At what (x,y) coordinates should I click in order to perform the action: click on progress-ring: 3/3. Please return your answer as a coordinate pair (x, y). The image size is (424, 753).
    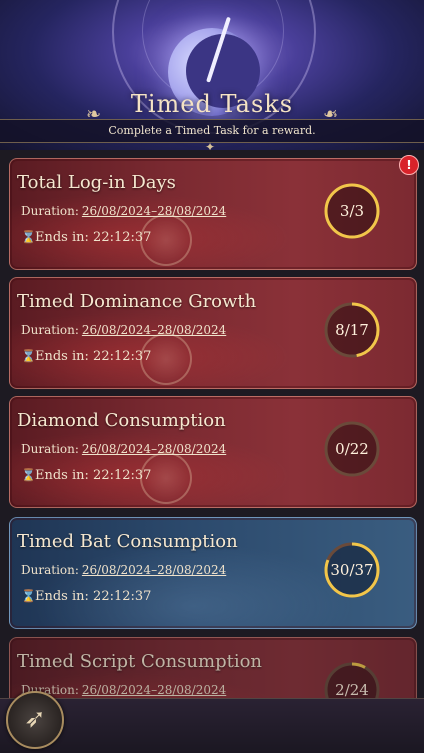
    Looking at the image, I should click on (352, 211).